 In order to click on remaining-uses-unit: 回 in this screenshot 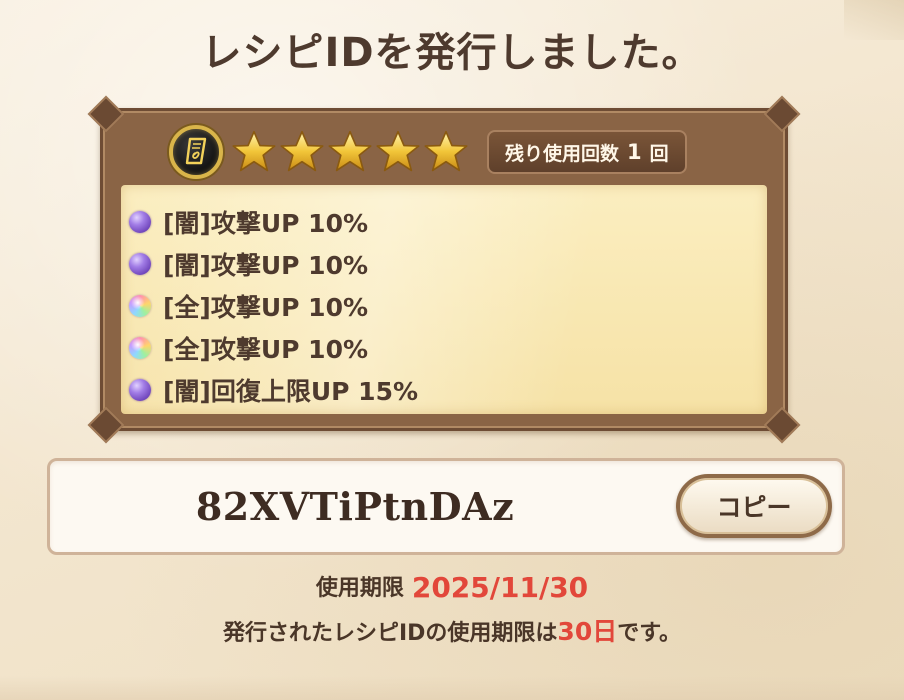, I will do `click(659, 153)`.